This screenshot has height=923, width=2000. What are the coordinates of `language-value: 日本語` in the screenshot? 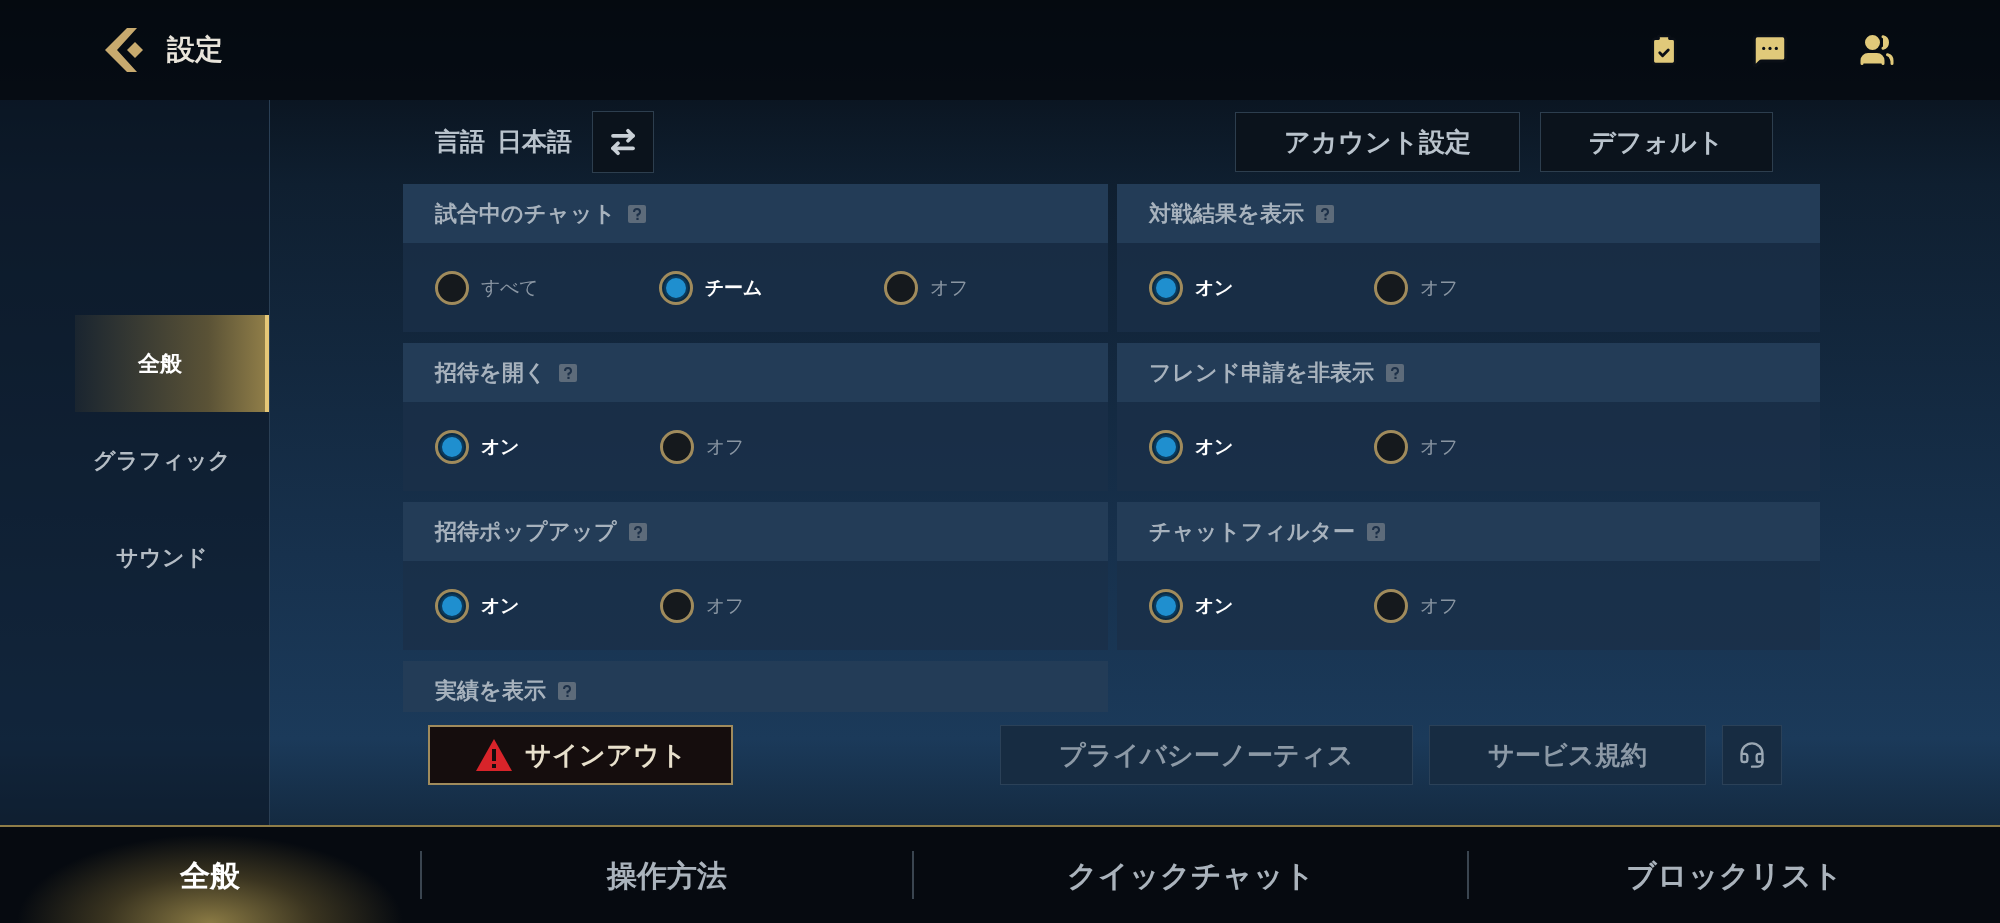 It's located at (534, 142).